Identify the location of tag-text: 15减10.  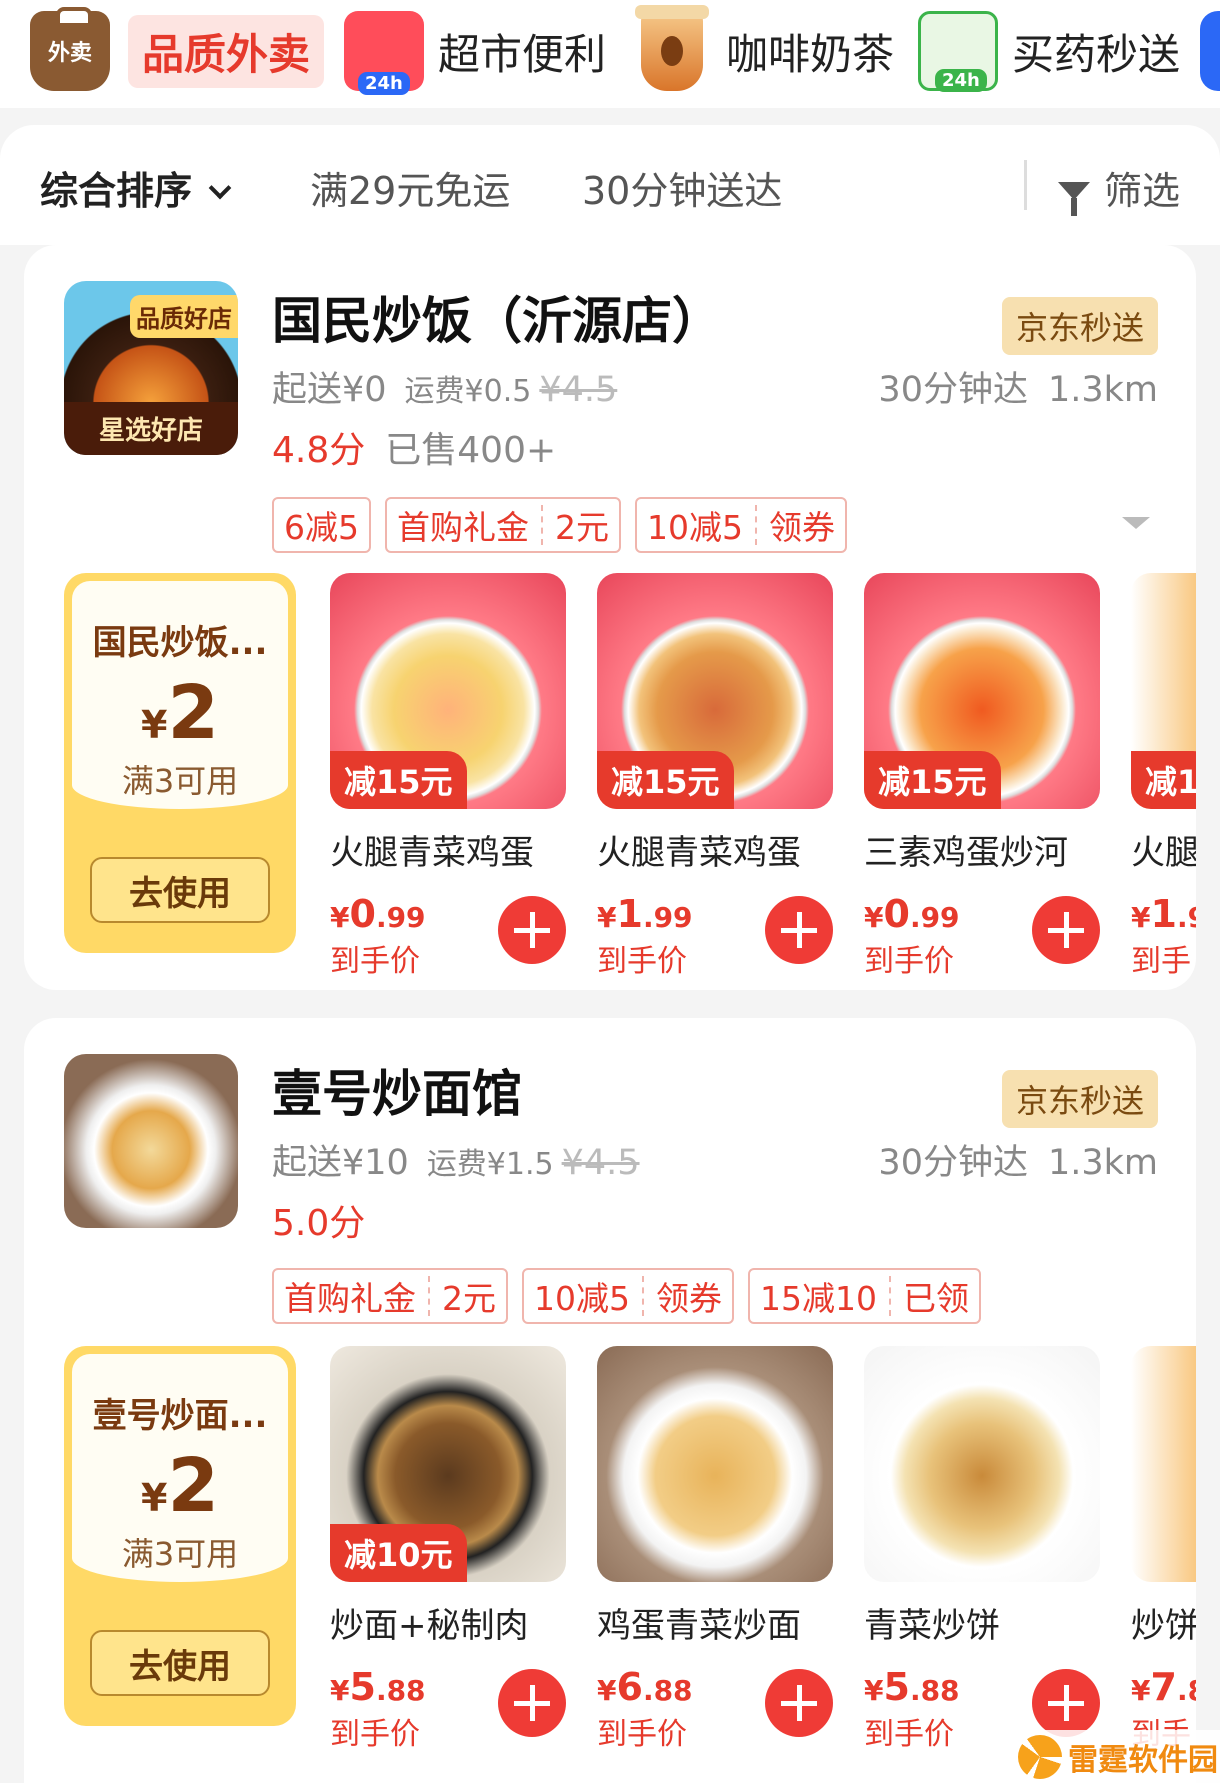
(818, 1298).